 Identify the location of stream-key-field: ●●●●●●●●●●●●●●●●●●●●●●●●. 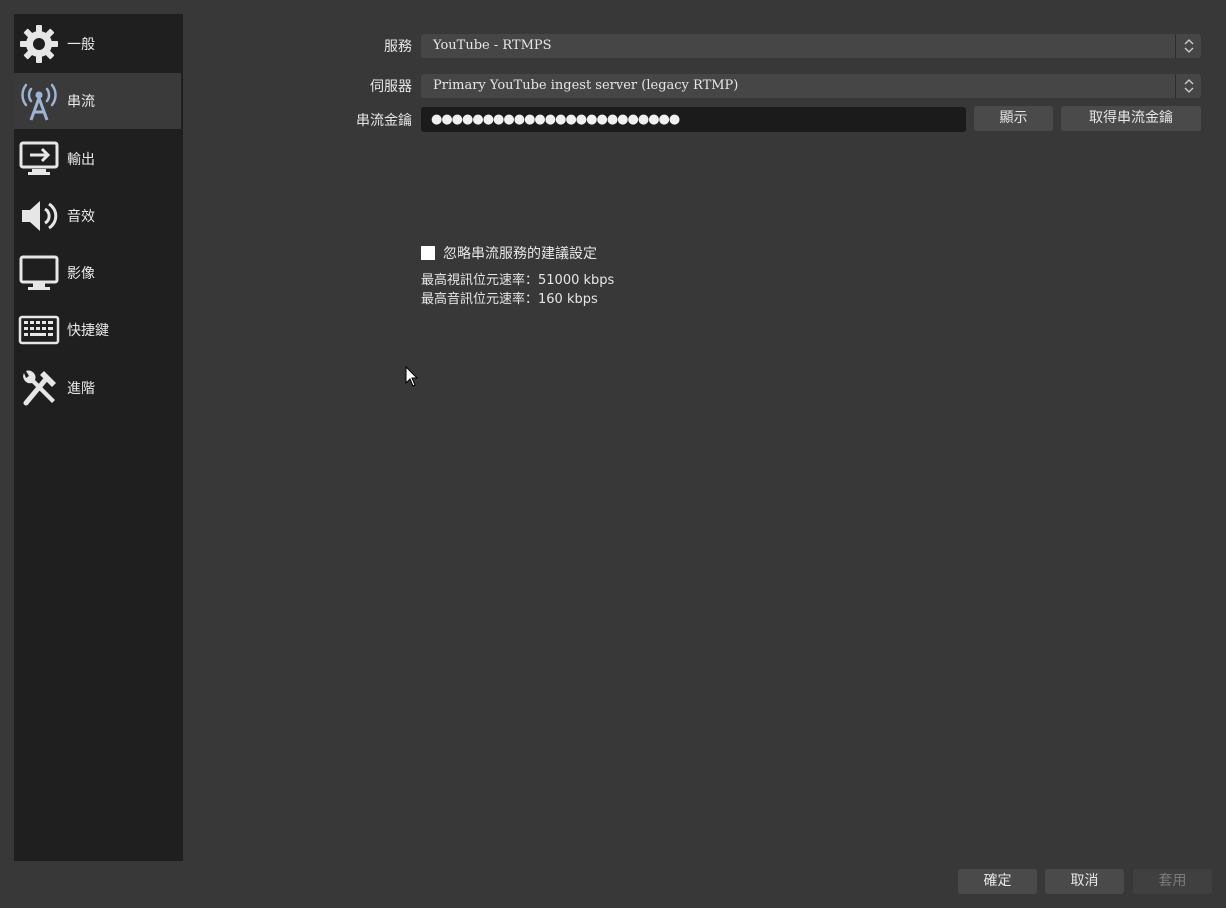
(693, 119).